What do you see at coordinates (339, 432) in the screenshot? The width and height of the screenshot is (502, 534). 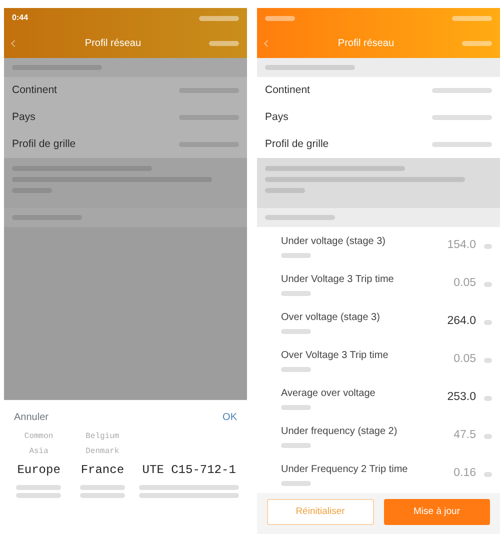 I see `parameter-label: Under frequency (stage 2)` at bounding box center [339, 432].